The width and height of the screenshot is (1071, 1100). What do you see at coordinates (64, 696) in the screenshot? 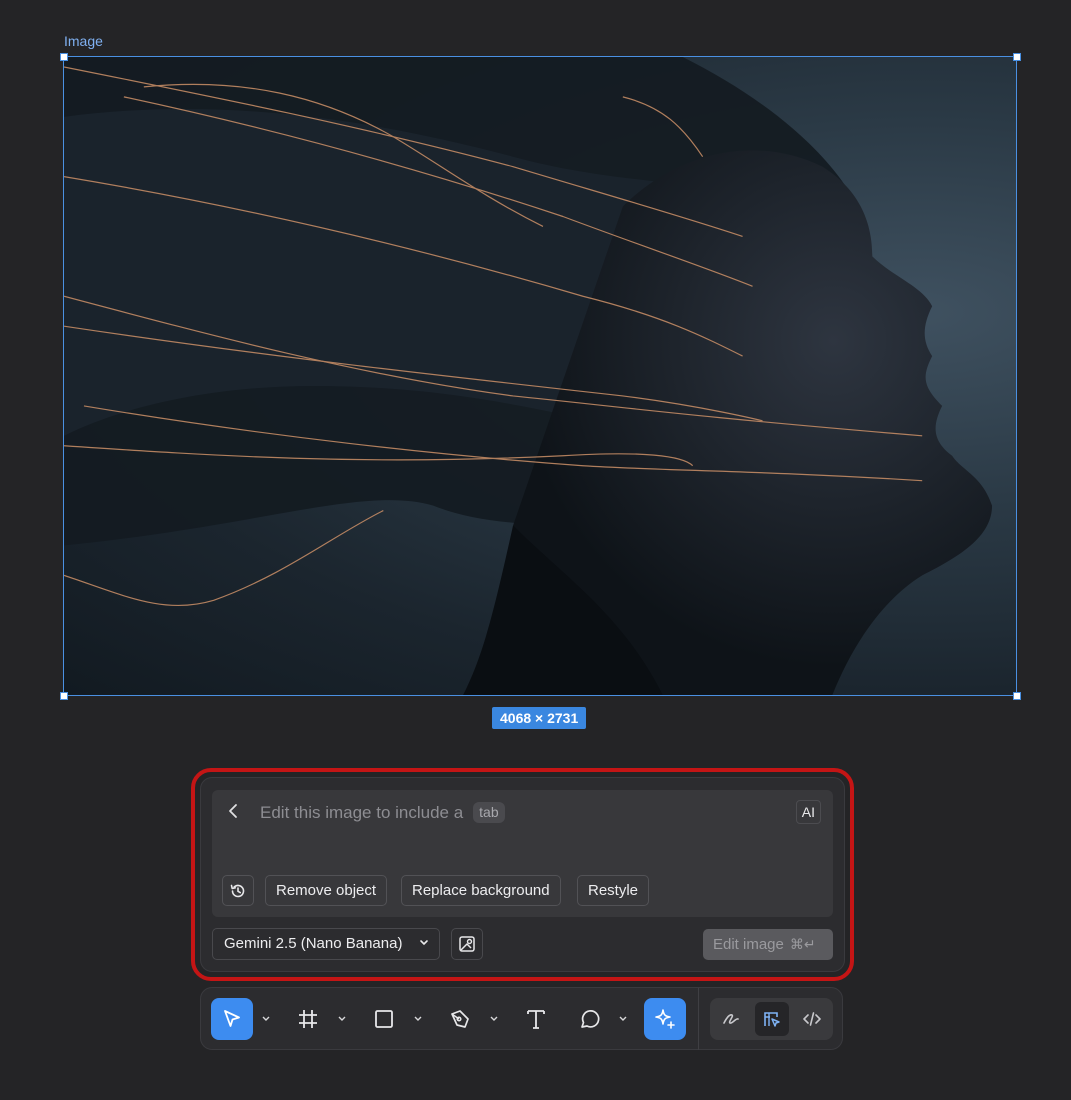
I see `resize-handle-bottom-left` at bounding box center [64, 696].